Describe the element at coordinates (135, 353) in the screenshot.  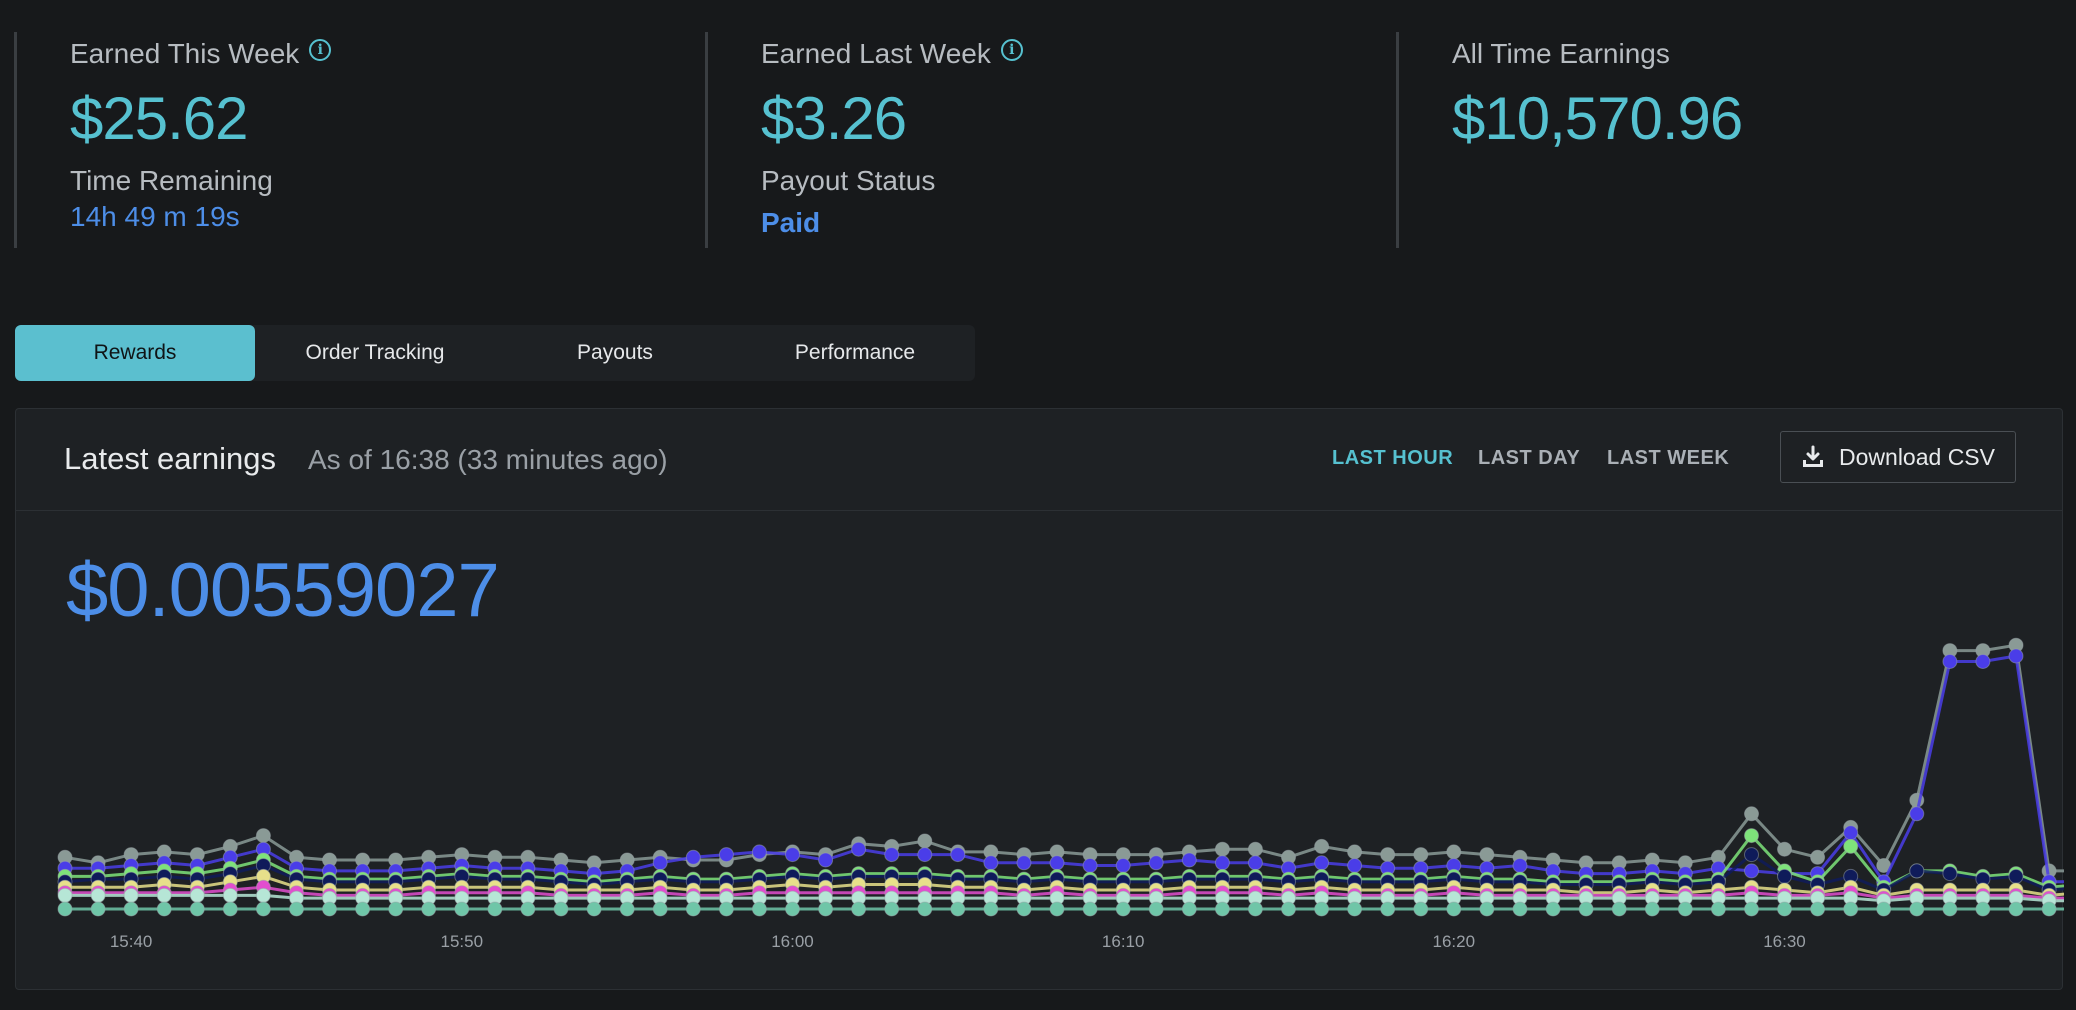
I see `tab-rewards: Rewards` at that location.